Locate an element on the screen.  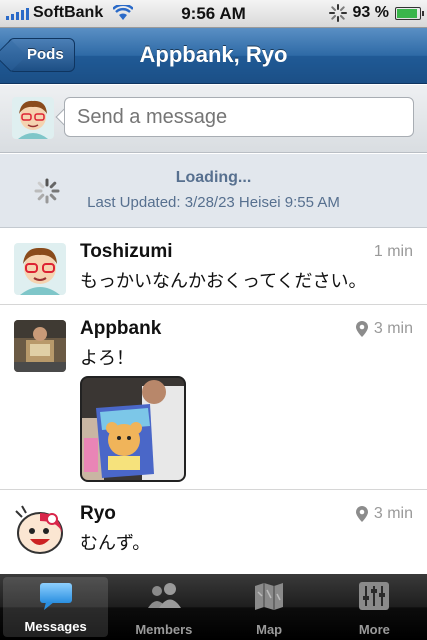
sender-name: Ryo is located at coordinates (98, 513).